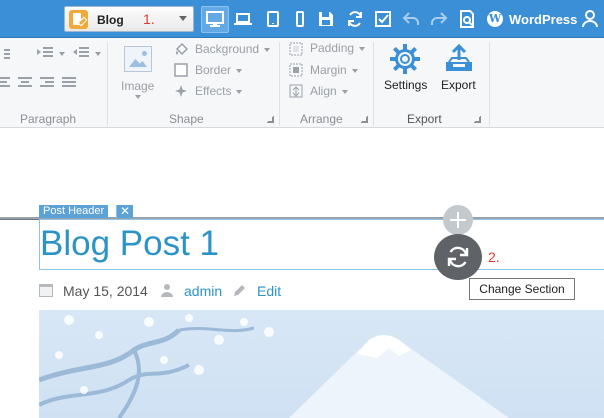 Image resolution: width=604 pixels, height=418 pixels. I want to click on page-select-value: Blog, so click(110, 20).